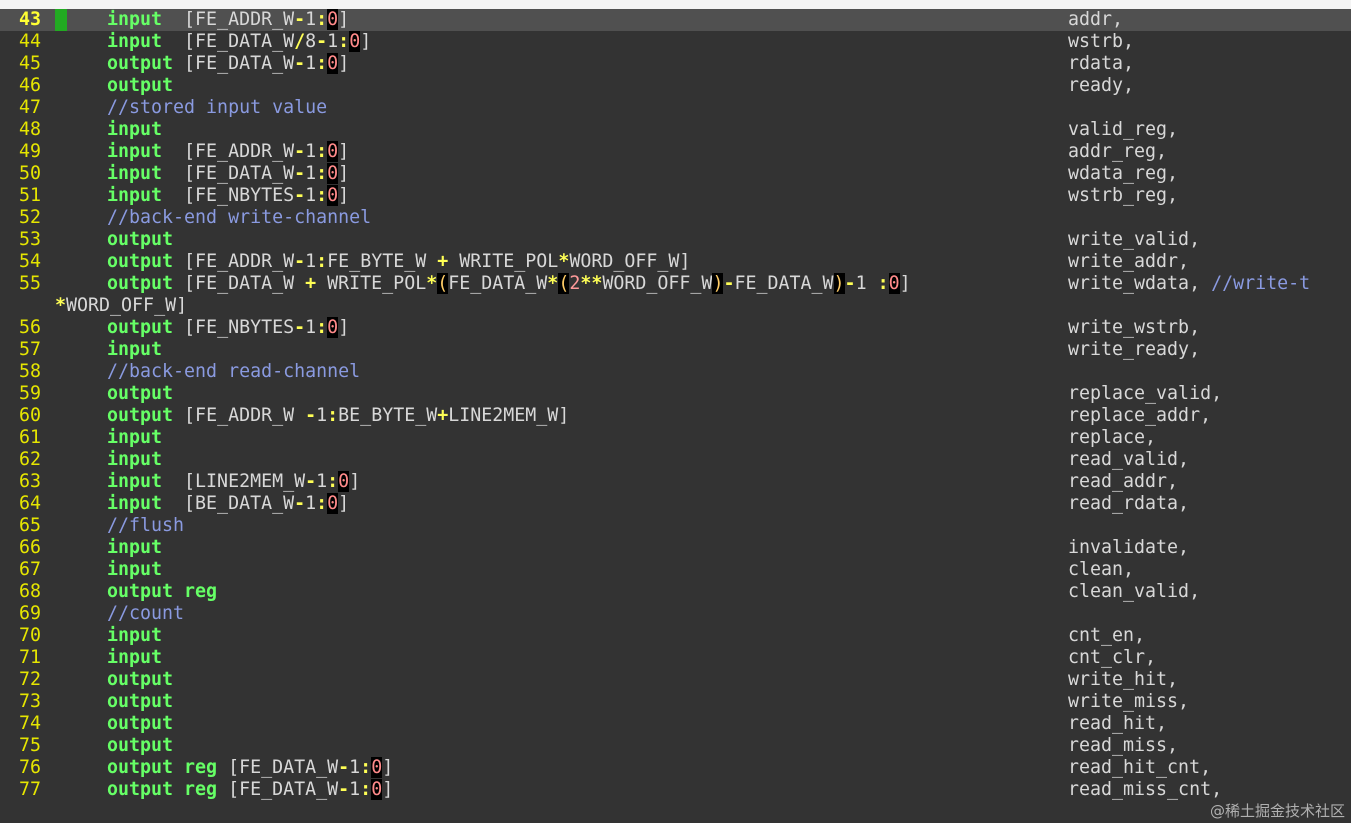 Image resolution: width=1351 pixels, height=823 pixels. Describe the element at coordinates (675, 328) in the screenshot. I see `code-line: 56 output [FE_NBYTES-1:0] write_wstrb,` at that location.